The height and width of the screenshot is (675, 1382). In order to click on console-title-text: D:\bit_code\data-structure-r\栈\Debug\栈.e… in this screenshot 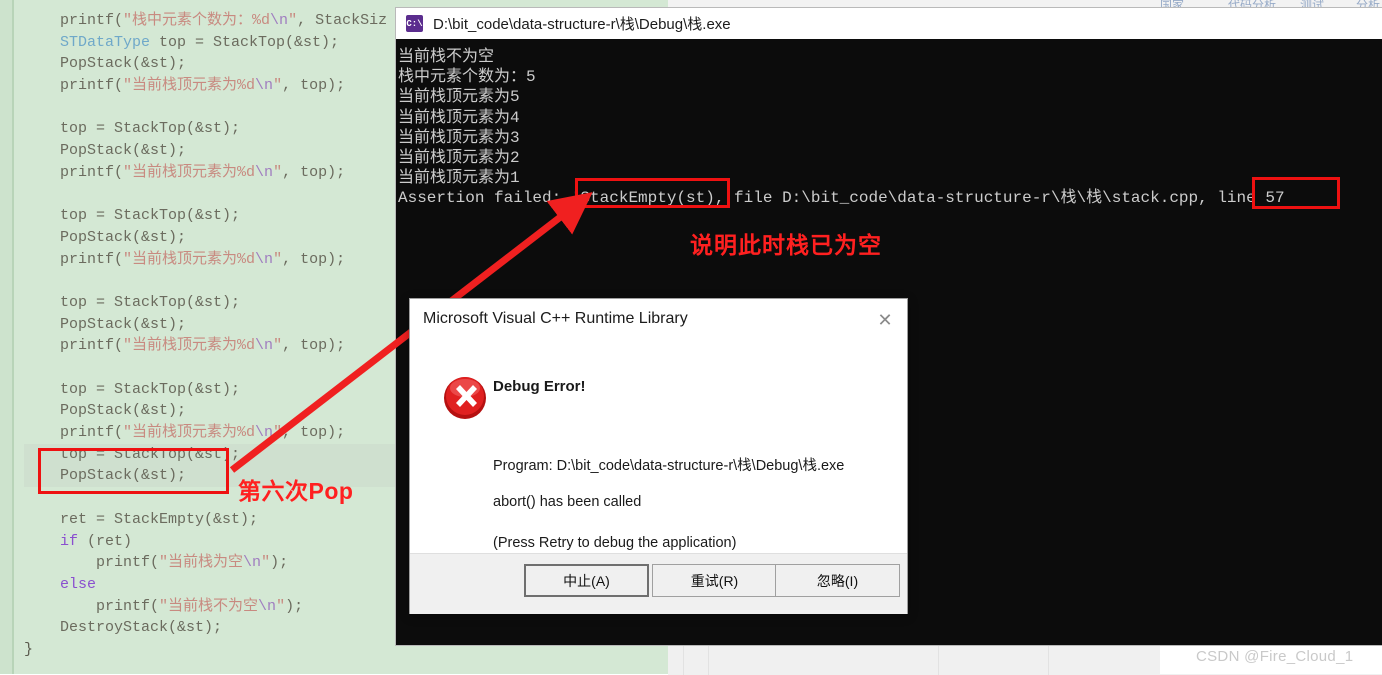, I will do `click(582, 24)`.